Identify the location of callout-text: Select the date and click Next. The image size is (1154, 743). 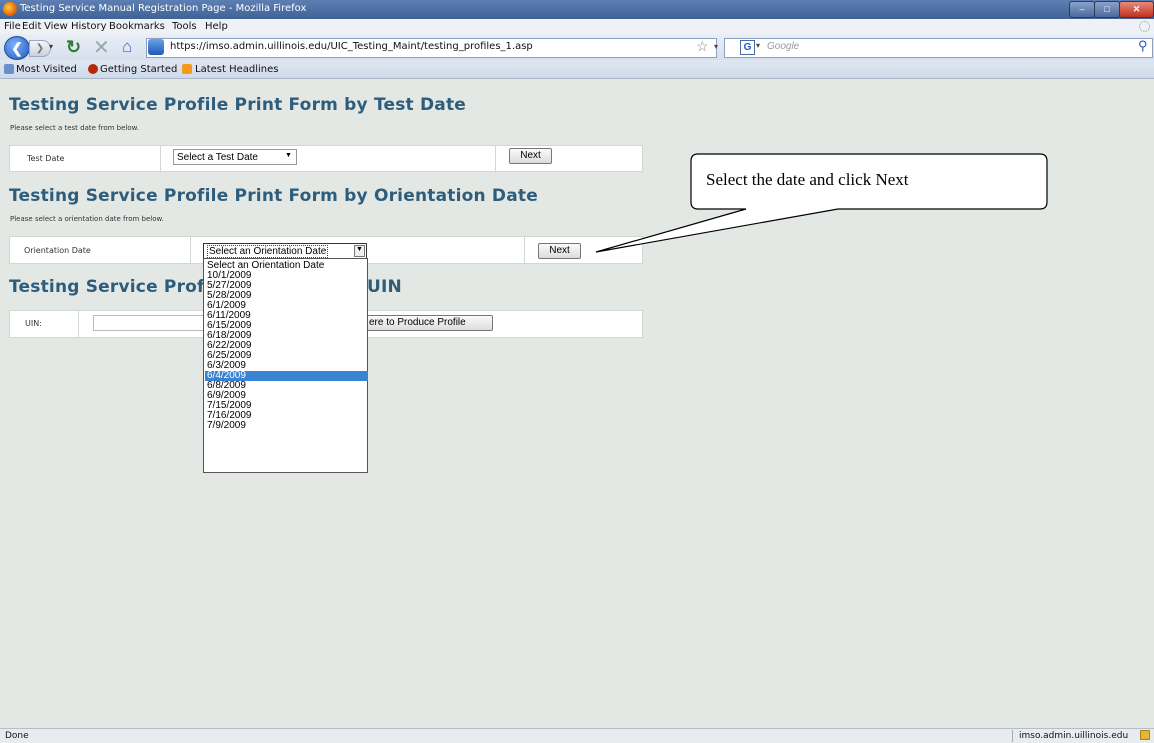
(807, 179).